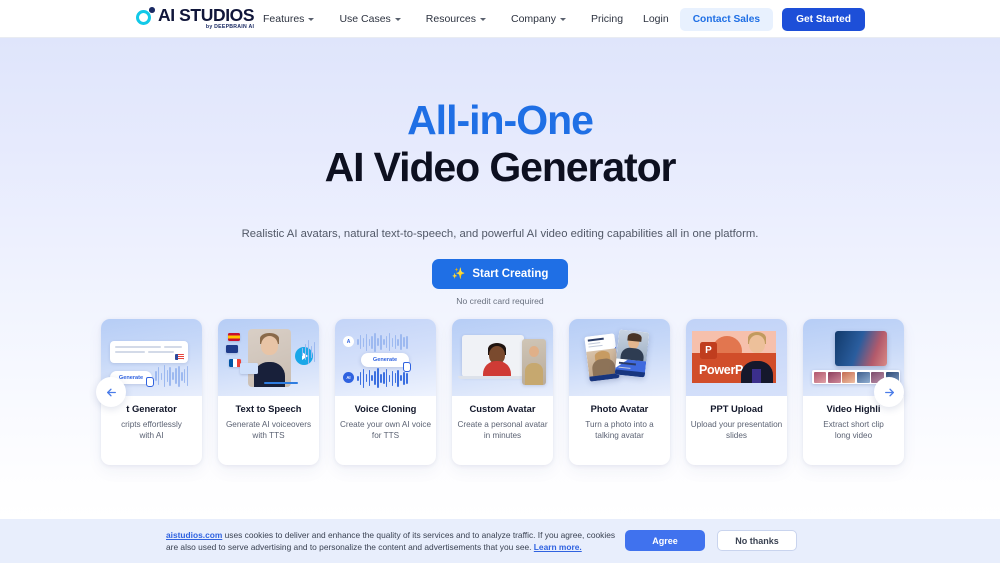 The width and height of the screenshot is (1000, 563). I want to click on card-desc-line-1: Turn a photo into a, so click(619, 424).